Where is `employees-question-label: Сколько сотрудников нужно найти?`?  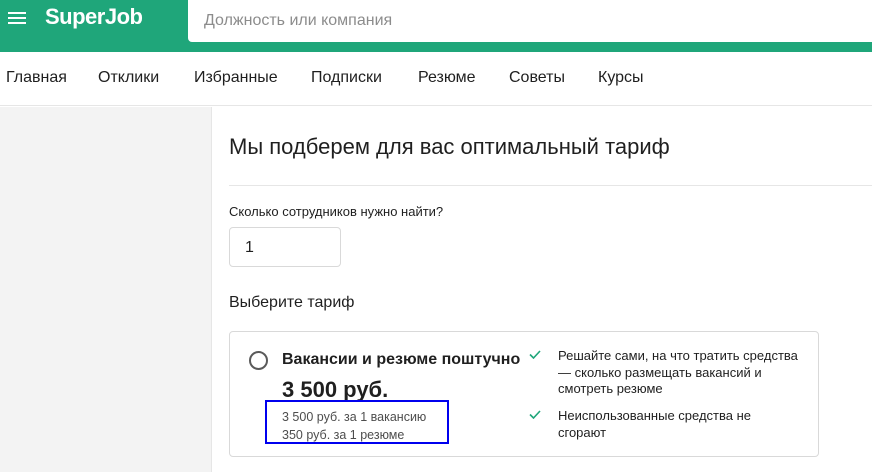 employees-question-label: Сколько сотрудников нужно найти? is located at coordinates (336, 211).